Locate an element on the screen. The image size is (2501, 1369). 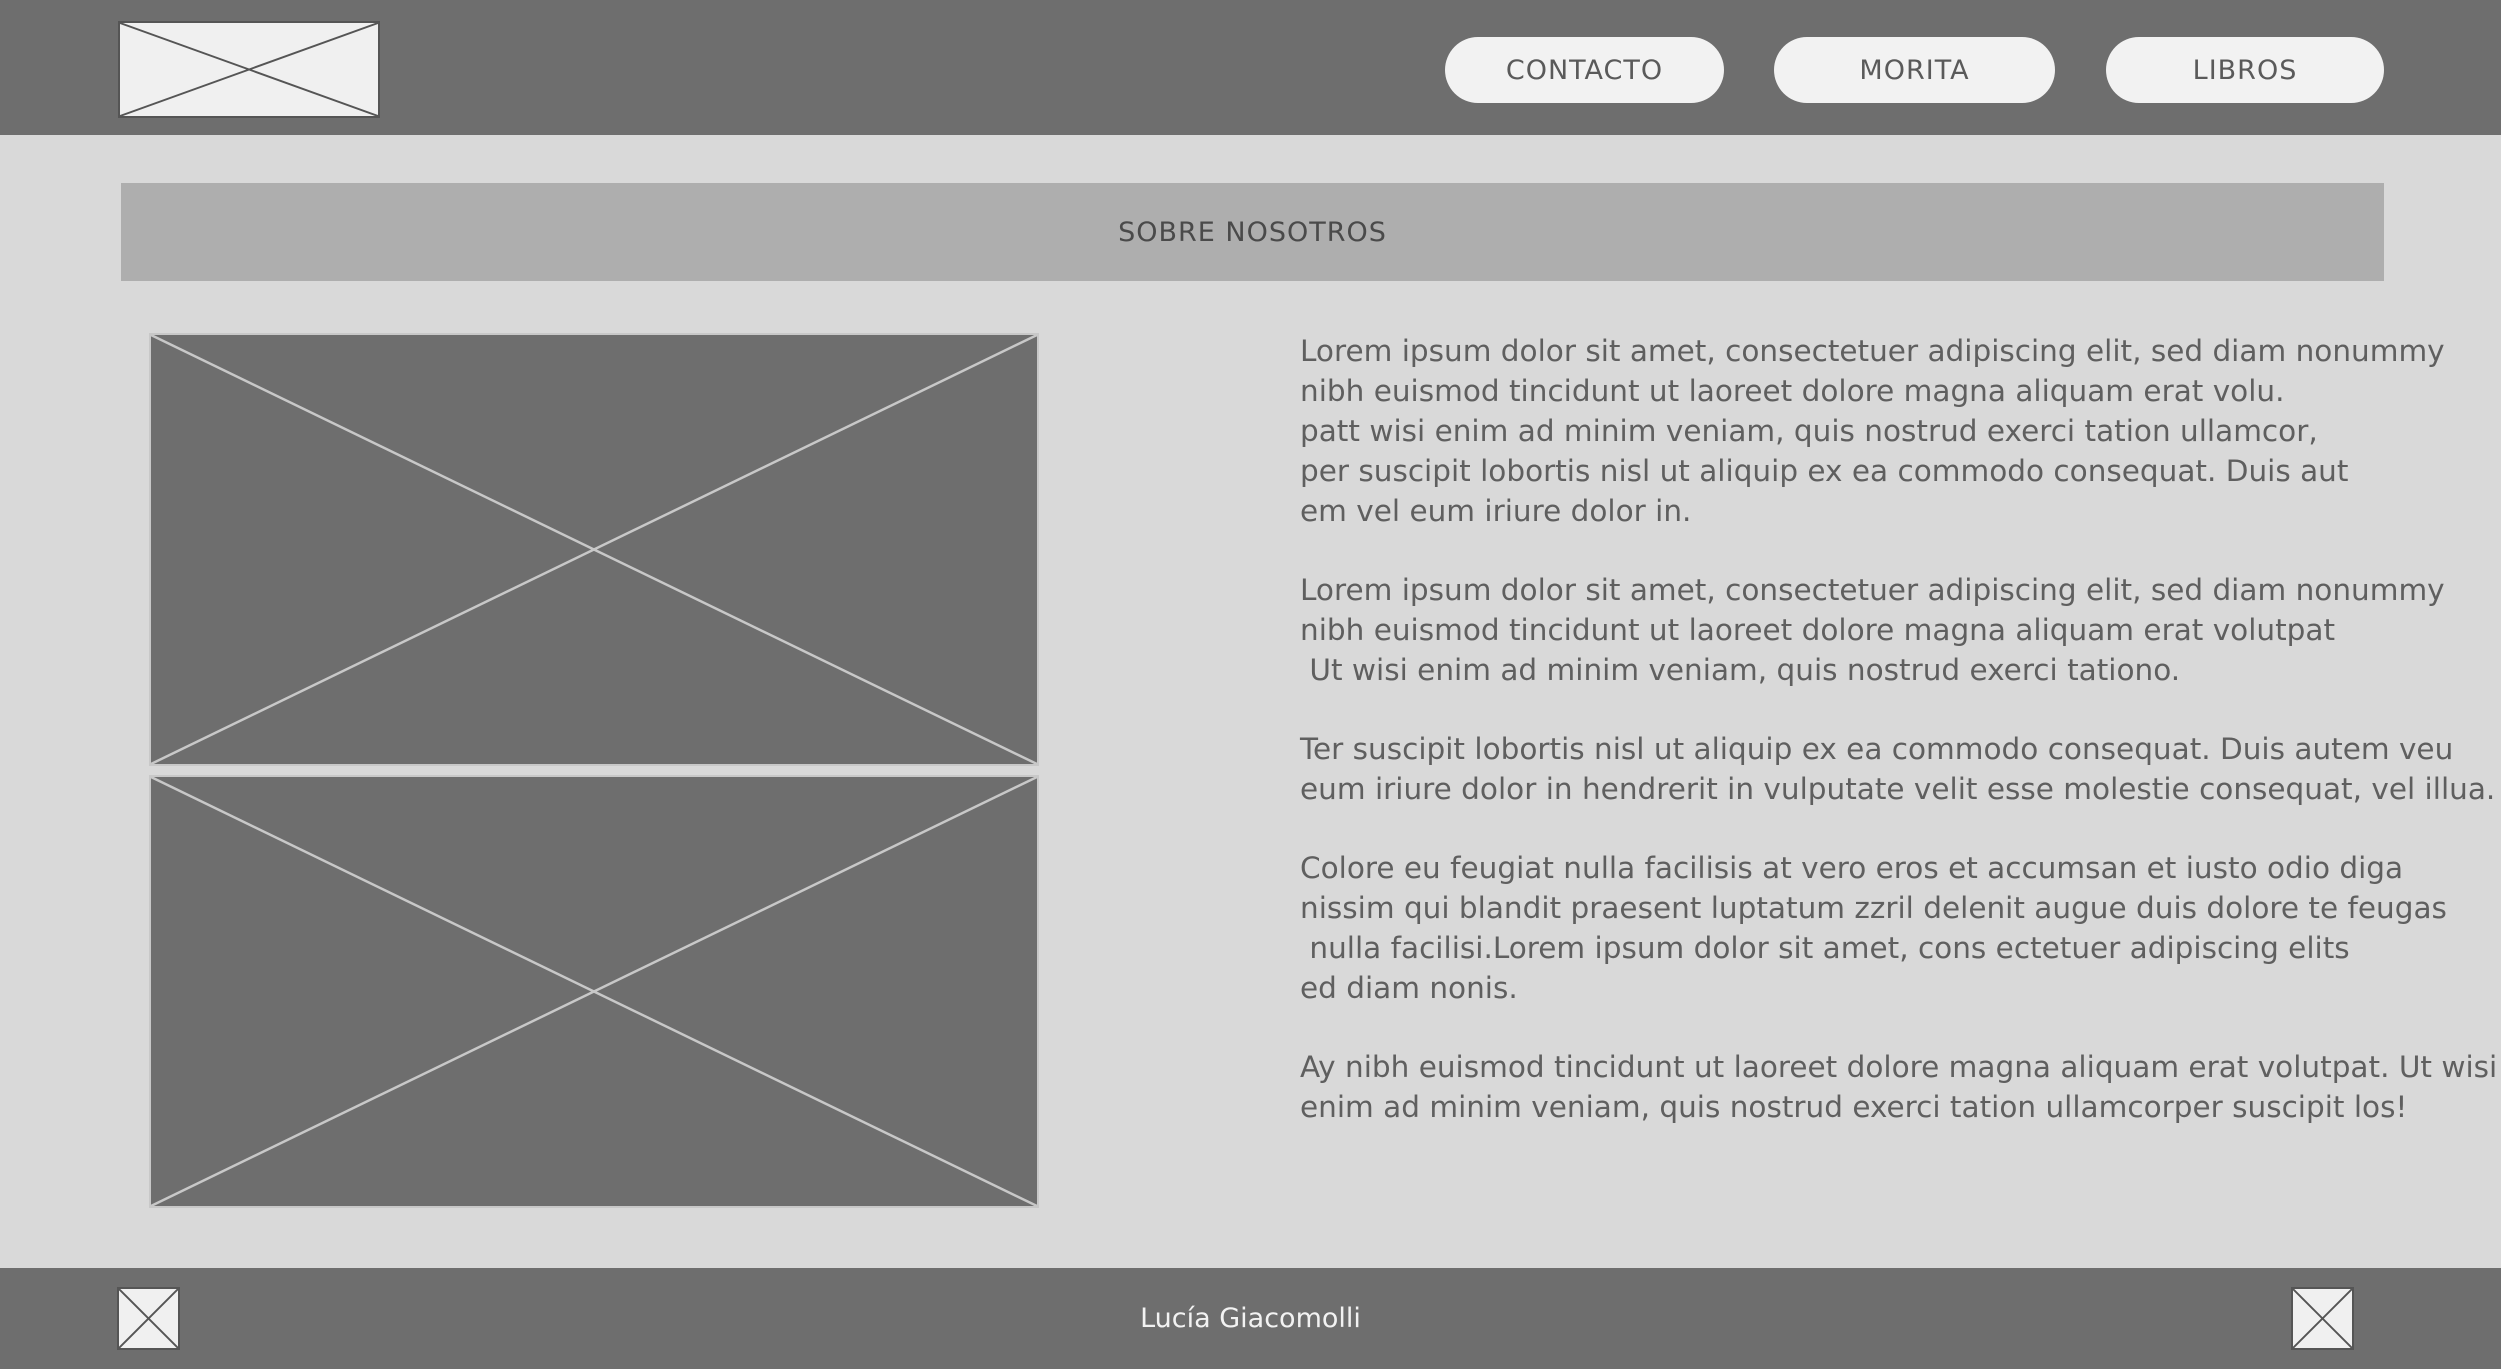
section-title-band: SOBRE NOSOTROS is located at coordinates (1252, 232).